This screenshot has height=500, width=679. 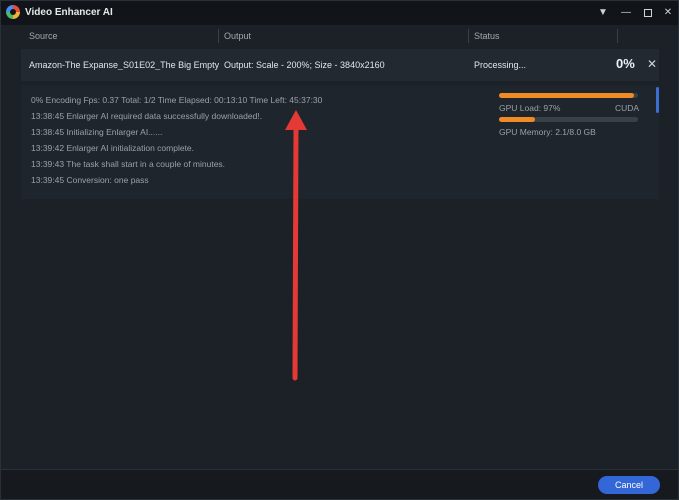 I want to click on minimize-icon: —, so click(x=626, y=13).